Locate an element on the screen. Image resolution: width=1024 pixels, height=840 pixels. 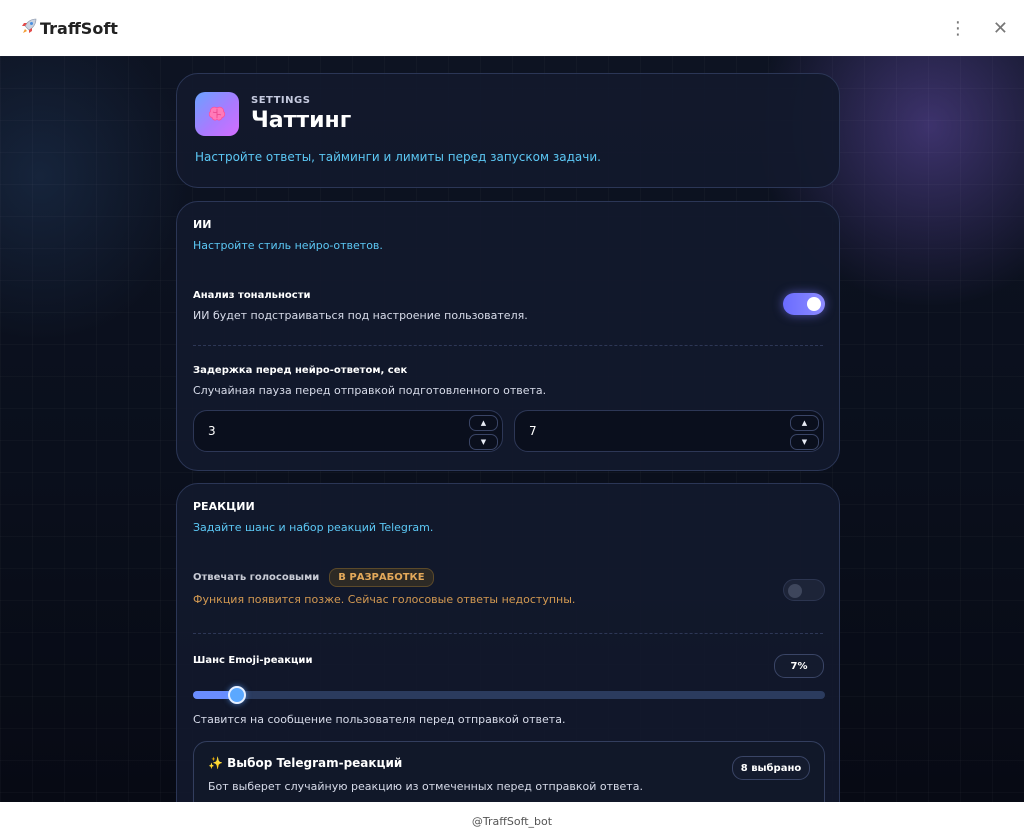
close-icon: ✕ is located at coordinates (1000, 28).